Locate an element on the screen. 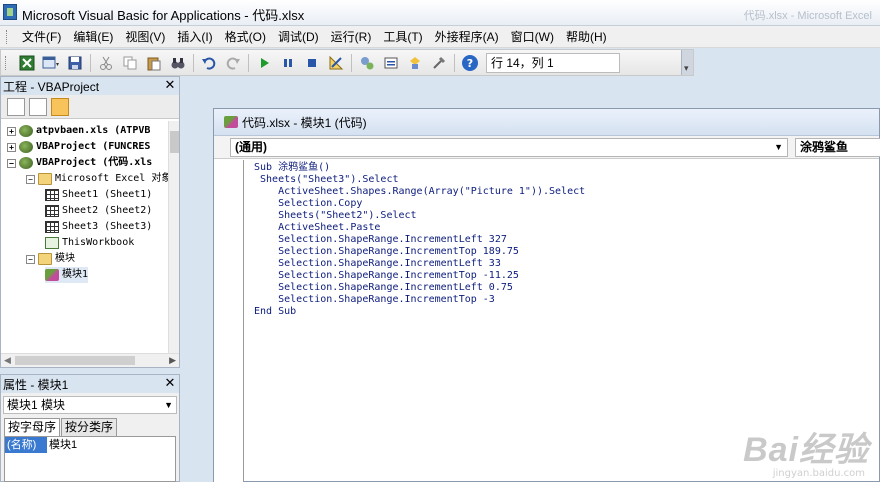  copy-icon is located at coordinates (130, 63).